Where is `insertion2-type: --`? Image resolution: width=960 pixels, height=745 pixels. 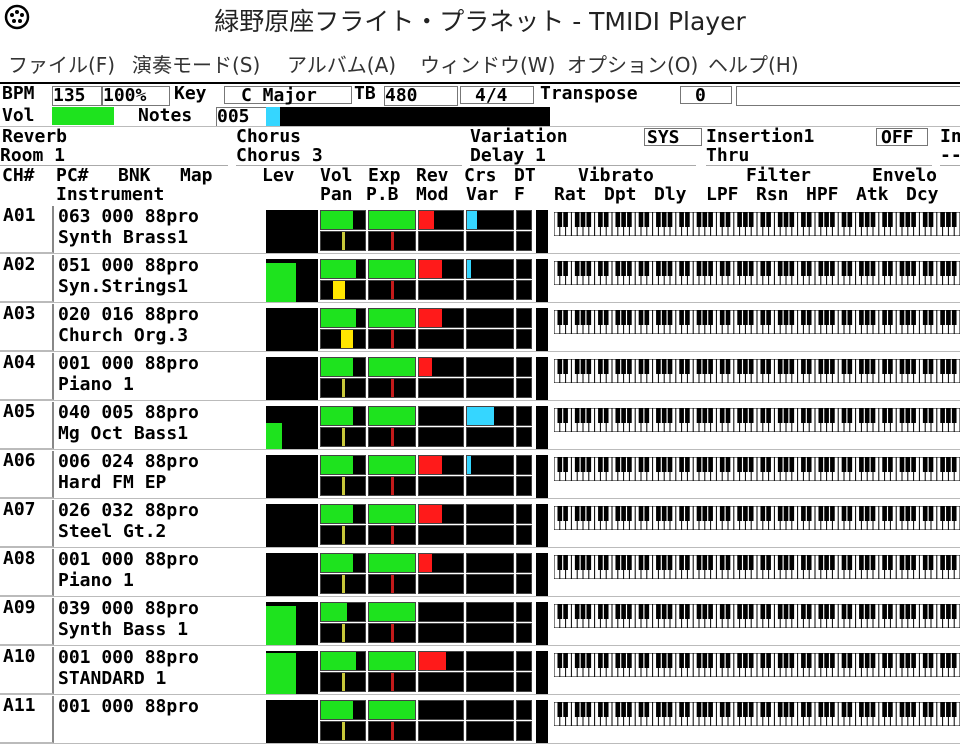
insertion2-type: -- is located at coordinates (950, 156).